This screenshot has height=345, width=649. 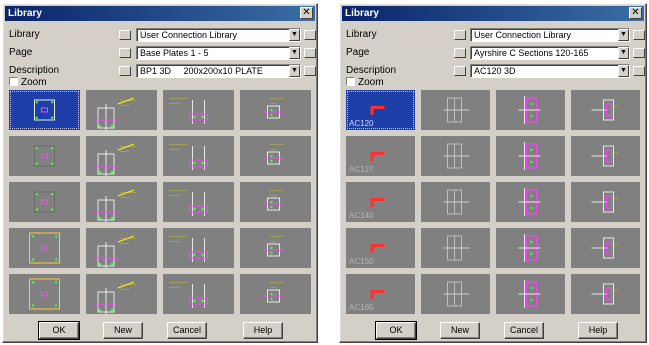 What do you see at coordinates (188, 110) in the screenshot?
I see `connection-drawing-icon: ~~~~~~~~~~~~~` at bounding box center [188, 110].